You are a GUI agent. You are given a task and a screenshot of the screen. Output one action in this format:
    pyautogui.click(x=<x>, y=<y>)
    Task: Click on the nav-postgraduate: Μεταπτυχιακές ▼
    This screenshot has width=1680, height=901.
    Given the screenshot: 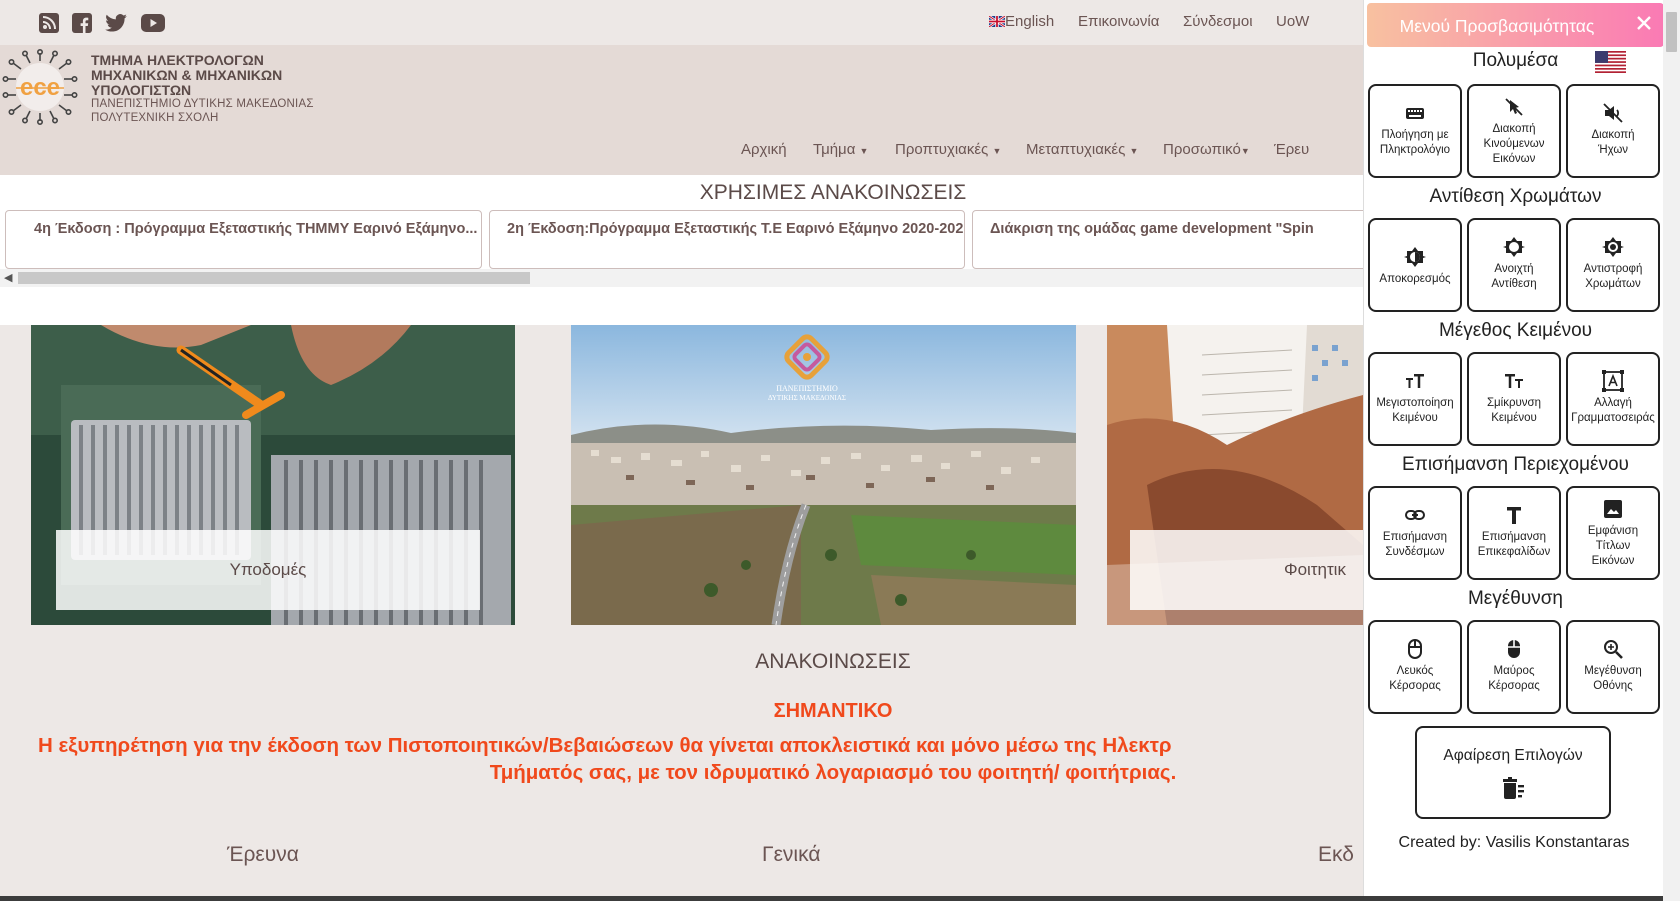 What is the action you would take?
    pyautogui.click(x=1082, y=149)
    